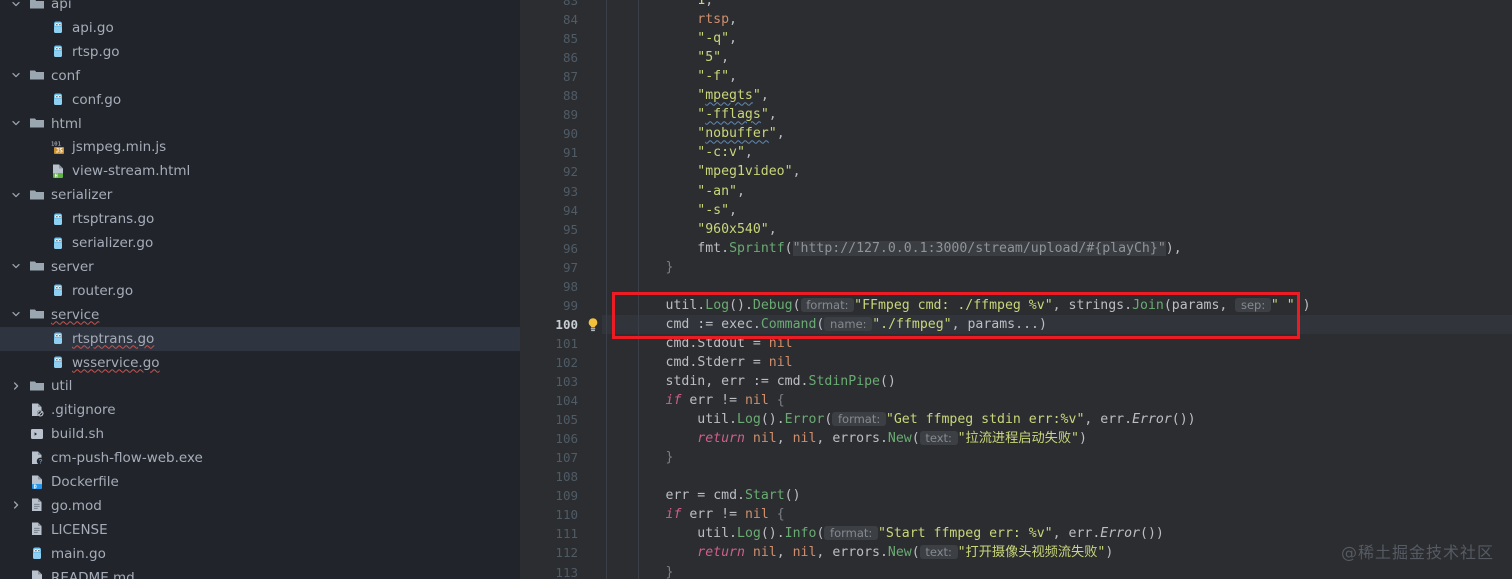 The height and width of the screenshot is (579, 1512). I want to click on code-line: stdin, err := cmd.StdinPipe(), so click(749, 381).